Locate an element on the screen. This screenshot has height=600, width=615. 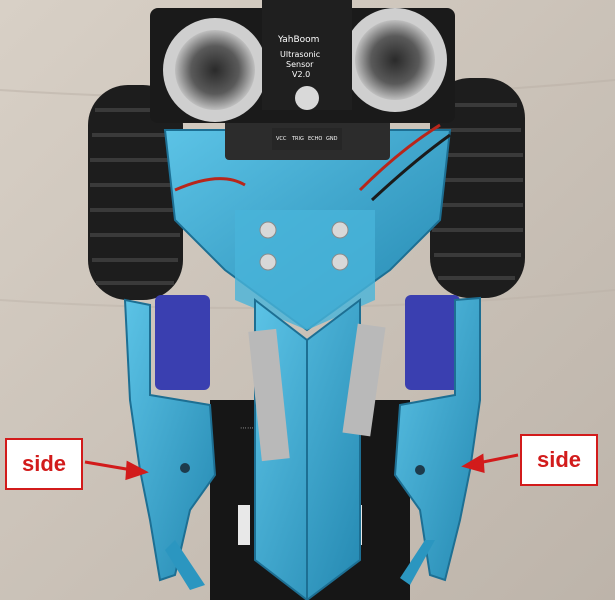
side-label-left: side is located at coordinates (44, 464).